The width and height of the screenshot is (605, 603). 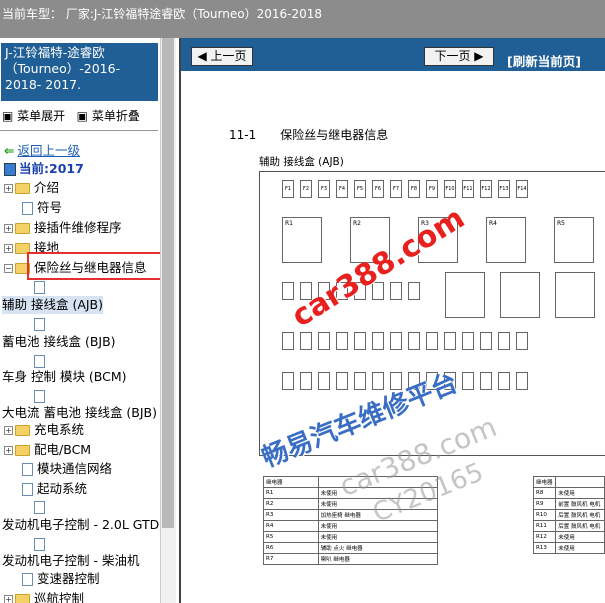 I want to click on tree-item: 符号, so click(x=42, y=208).